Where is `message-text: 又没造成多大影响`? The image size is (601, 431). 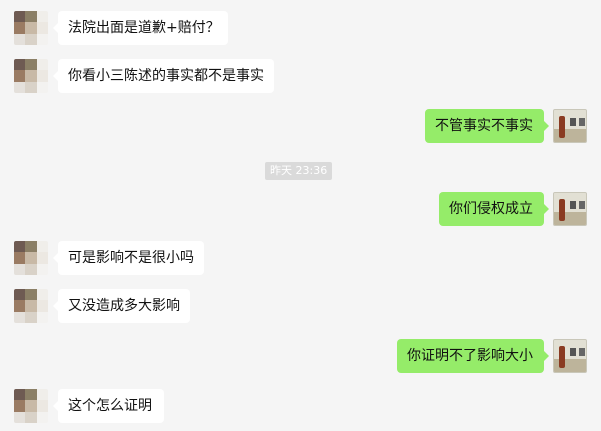 message-text: 又没造成多大影响 is located at coordinates (124, 306).